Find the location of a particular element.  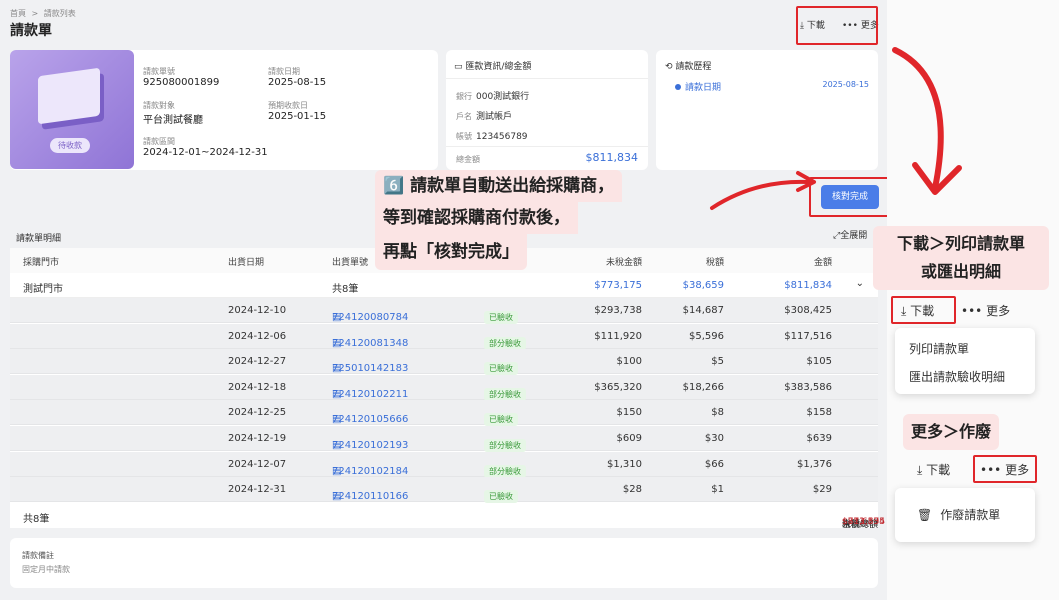

account-name-row: 戶名 測試帳戶 is located at coordinates (492, 117).